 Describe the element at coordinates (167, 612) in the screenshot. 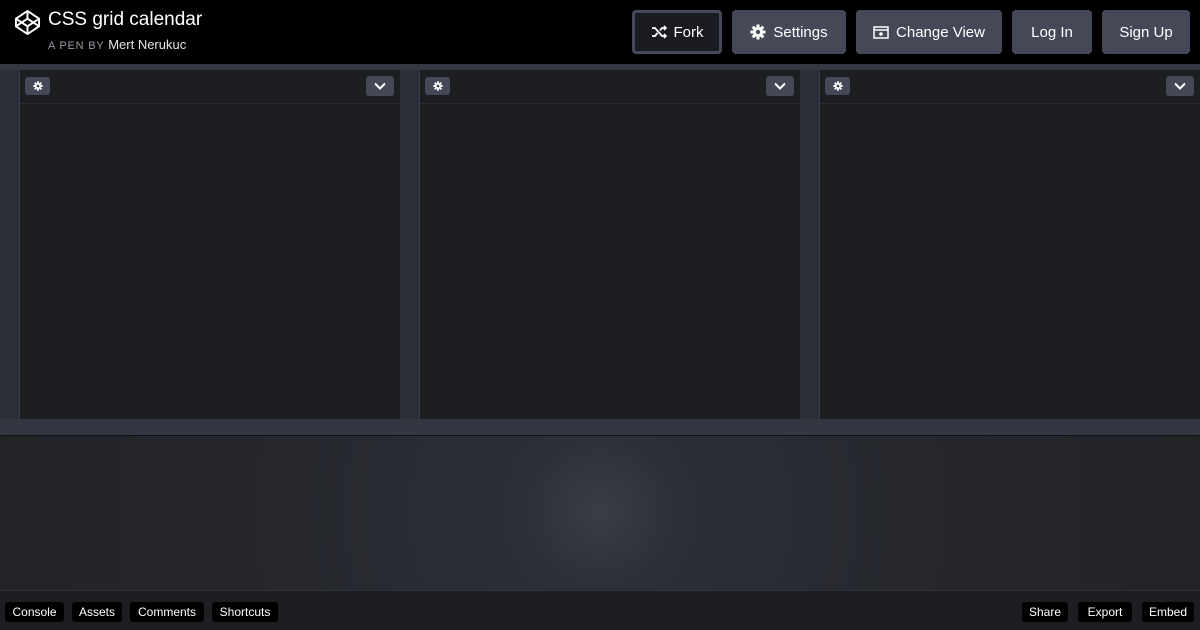

I see `comments-button: Comments` at that location.